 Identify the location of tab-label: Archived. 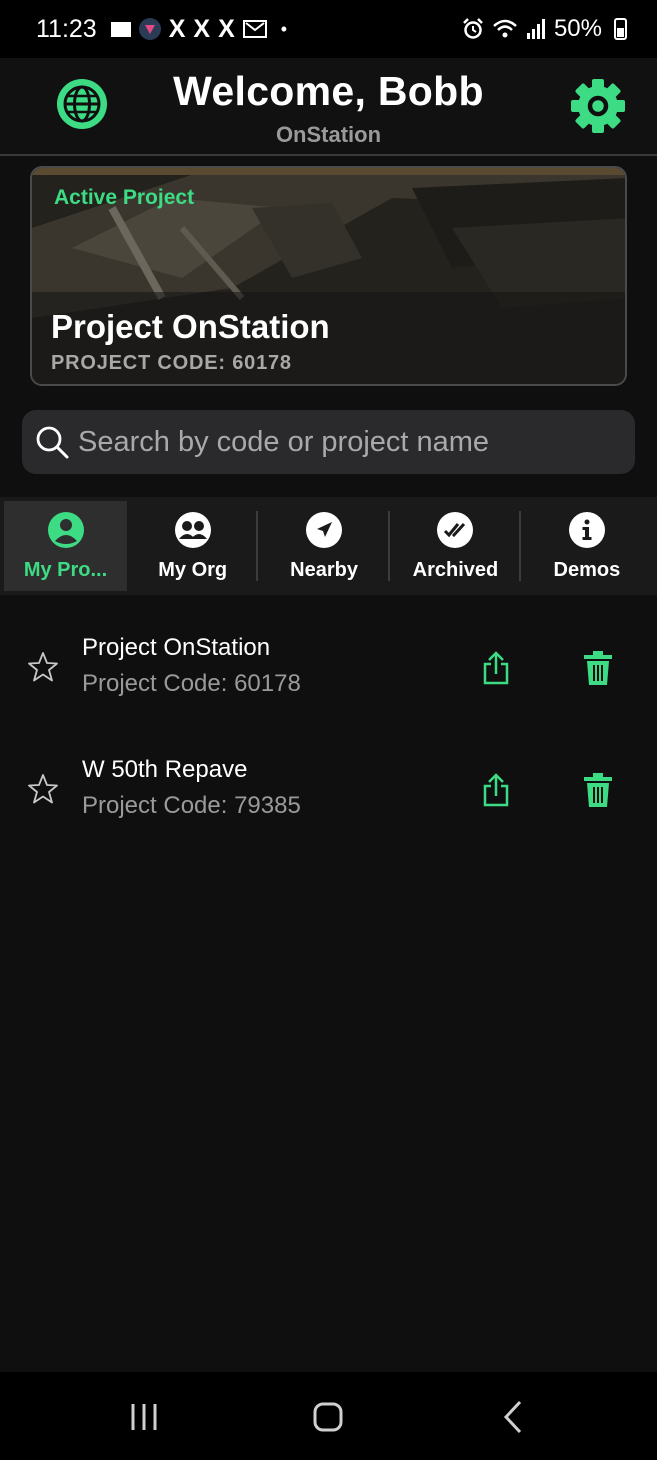
(455, 570).